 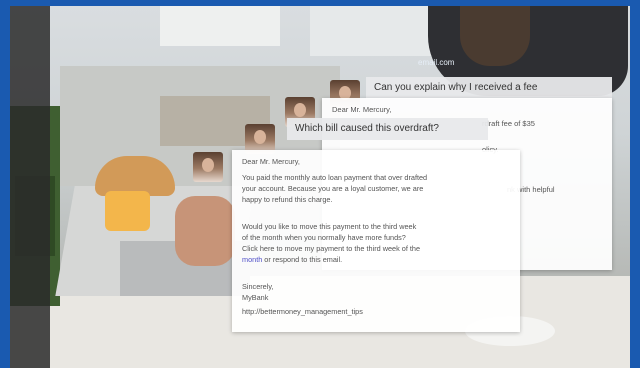 What do you see at coordinates (220, 26) in the screenshot?
I see `window` at bounding box center [220, 26].